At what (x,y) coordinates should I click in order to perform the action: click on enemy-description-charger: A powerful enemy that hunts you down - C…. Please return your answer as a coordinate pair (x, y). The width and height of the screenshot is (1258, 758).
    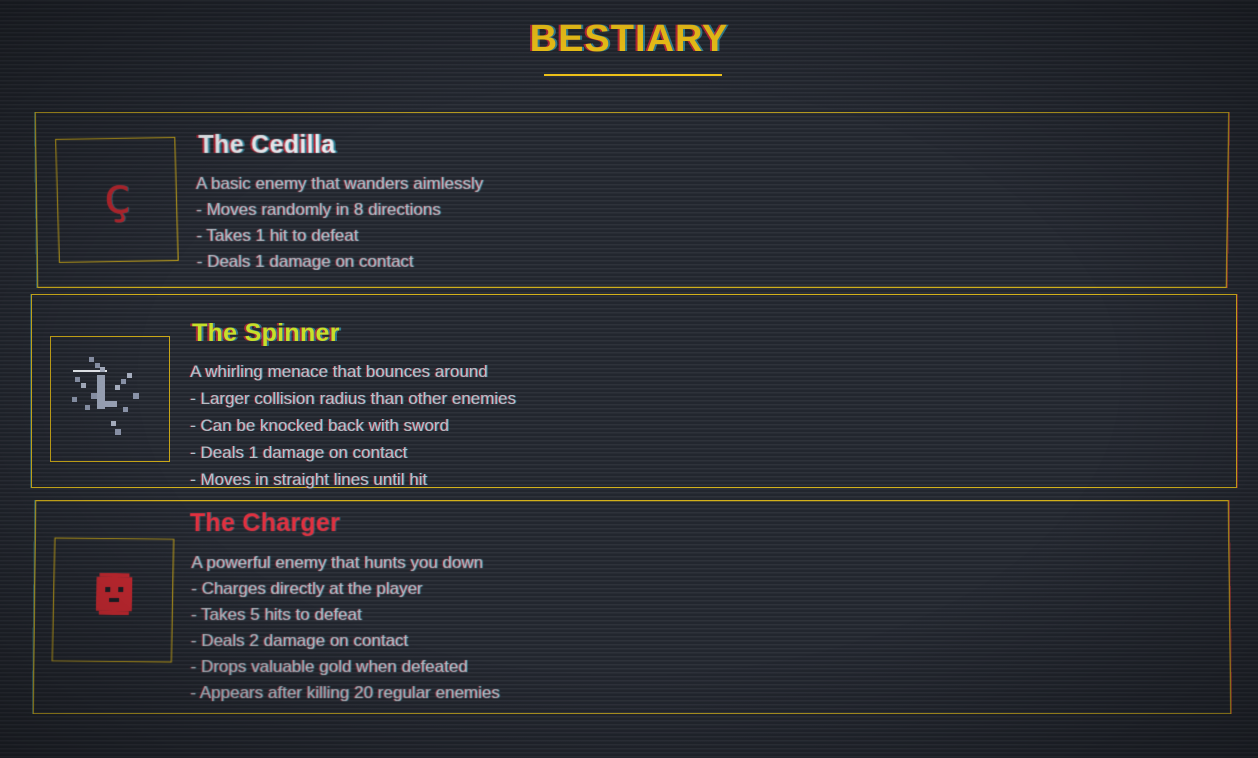
    Looking at the image, I should click on (345, 628).